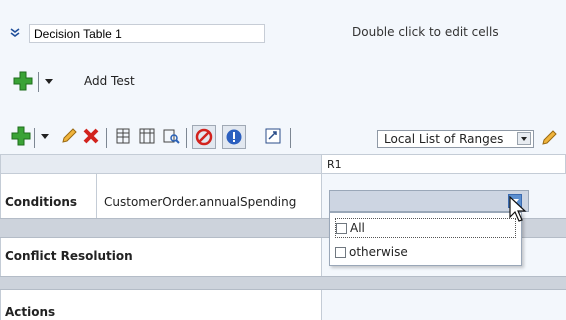  What do you see at coordinates (425, 32) in the screenshot?
I see `edit-hint-text: Double click to edit cells` at bounding box center [425, 32].